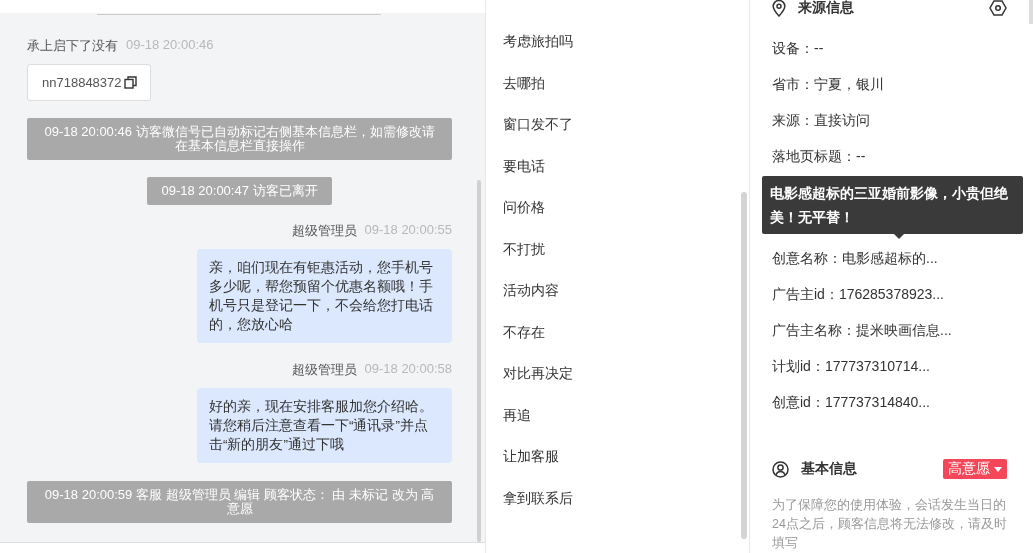 This screenshot has height=553, width=1033. I want to click on message-time: 09-18 20:00:58, so click(408, 369).